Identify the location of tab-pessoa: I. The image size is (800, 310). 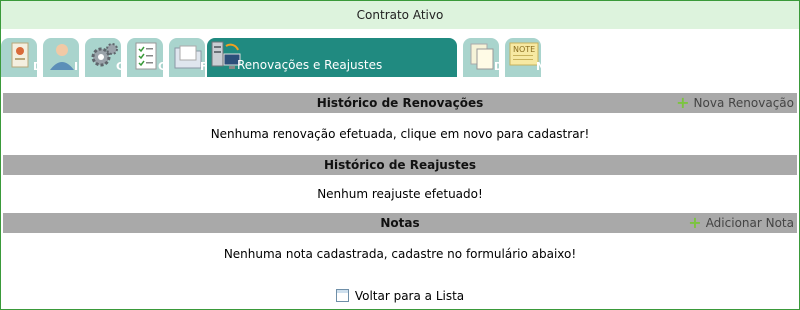
(61, 57).